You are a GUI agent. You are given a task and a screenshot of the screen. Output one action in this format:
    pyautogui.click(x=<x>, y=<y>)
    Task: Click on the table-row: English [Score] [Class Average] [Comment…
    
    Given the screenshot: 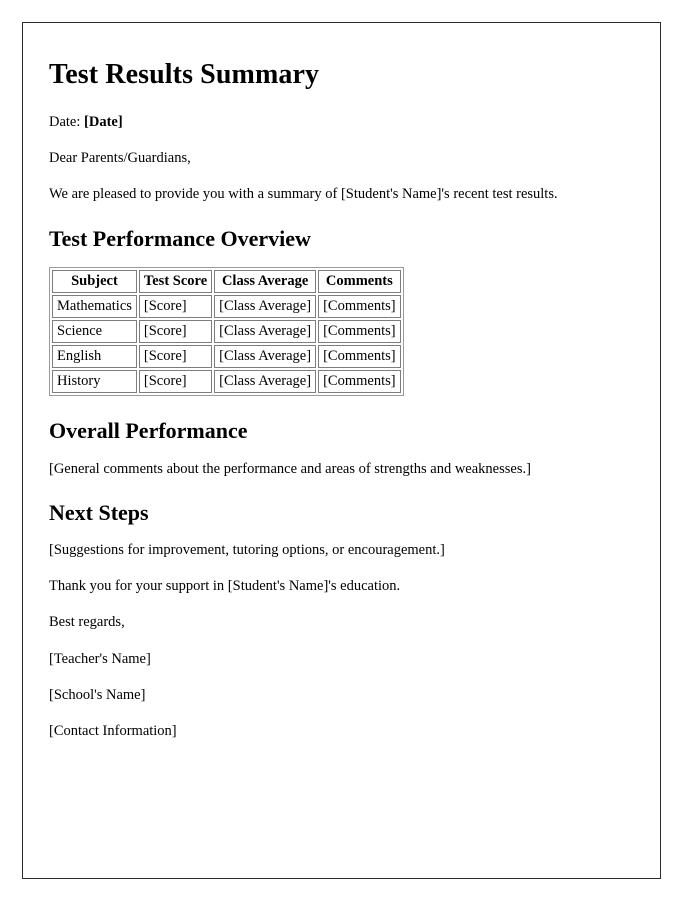 What is the action you would take?
    pyautogui.click(x=226, y=357)
    